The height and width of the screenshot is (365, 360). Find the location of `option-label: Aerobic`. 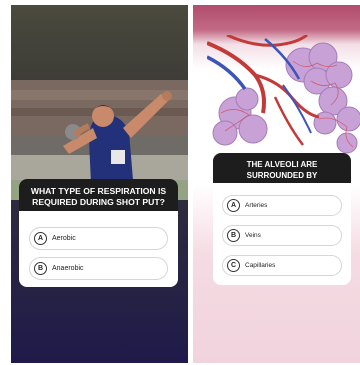

option-label: Aerobic is located at coordinates (64, 238).